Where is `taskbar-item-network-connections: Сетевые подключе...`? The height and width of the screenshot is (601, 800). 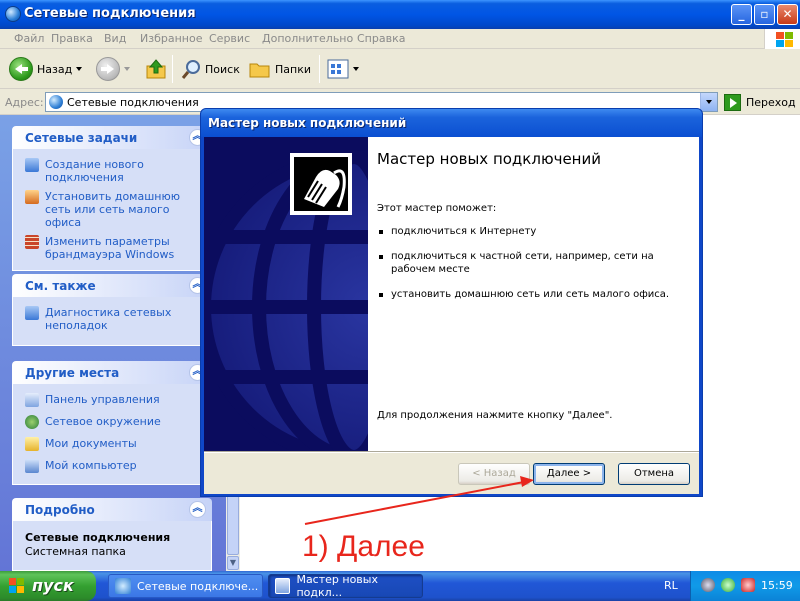
taskbar-item-network-connections: Сетевые подключе... is located at coordinates (185, 586).